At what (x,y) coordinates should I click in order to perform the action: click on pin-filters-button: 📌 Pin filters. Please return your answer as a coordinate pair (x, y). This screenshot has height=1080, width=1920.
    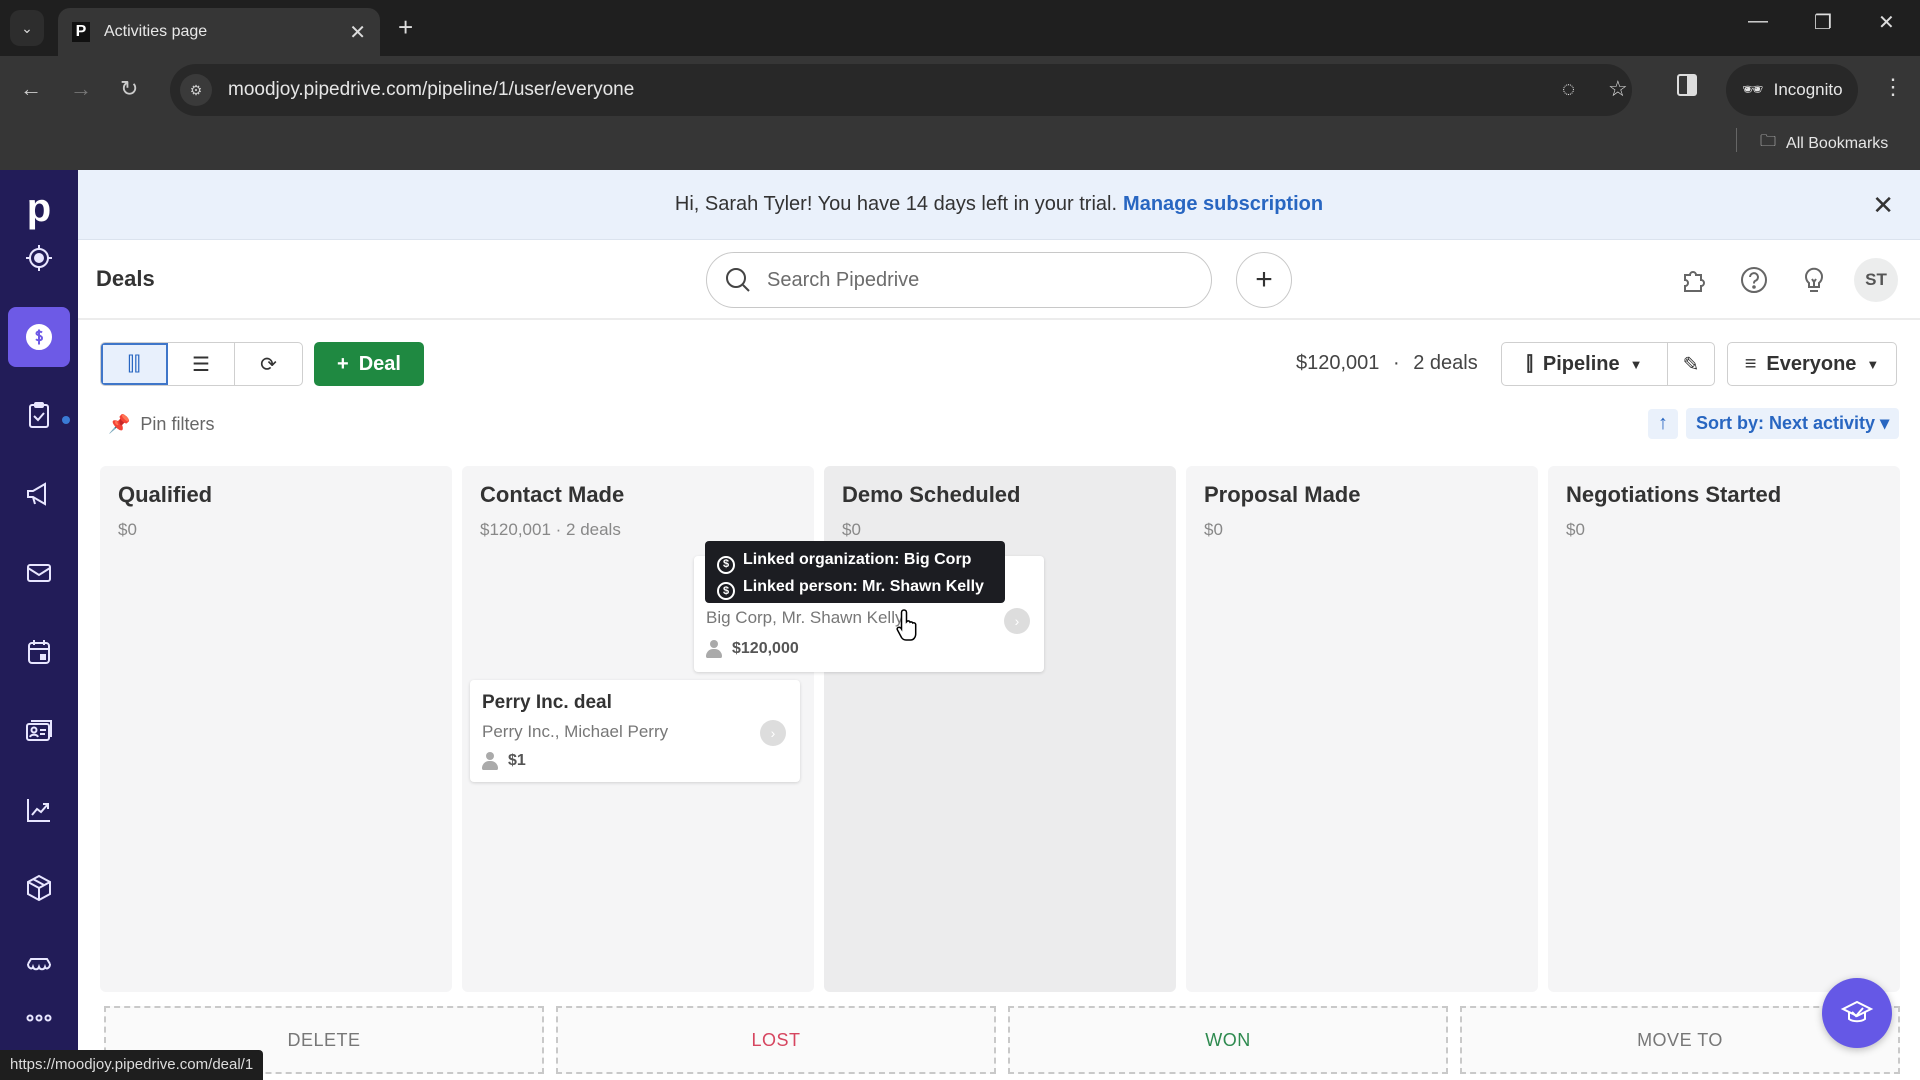
    Looking at the image, I should click on (161, 424).